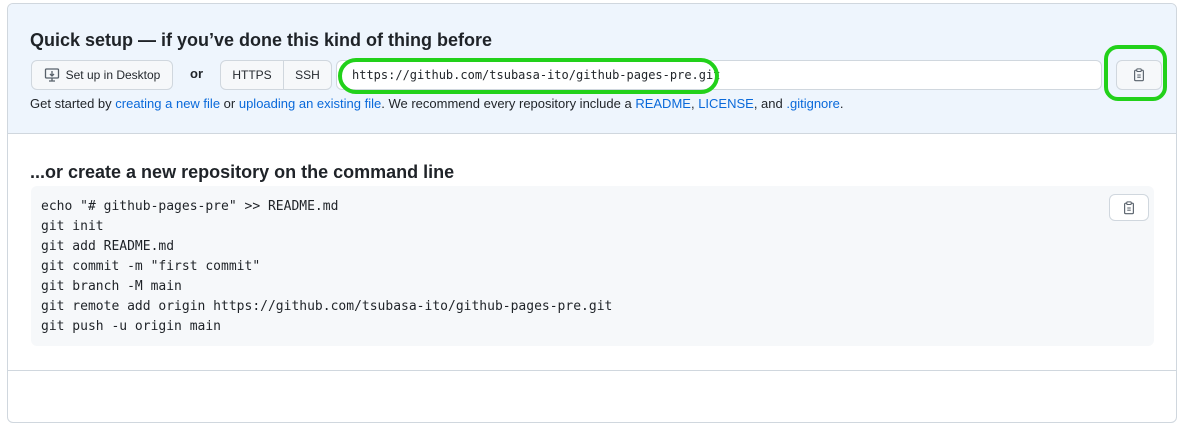  I want to click on setup-desktop-label: Set up in Desktop, so click(113, 75).